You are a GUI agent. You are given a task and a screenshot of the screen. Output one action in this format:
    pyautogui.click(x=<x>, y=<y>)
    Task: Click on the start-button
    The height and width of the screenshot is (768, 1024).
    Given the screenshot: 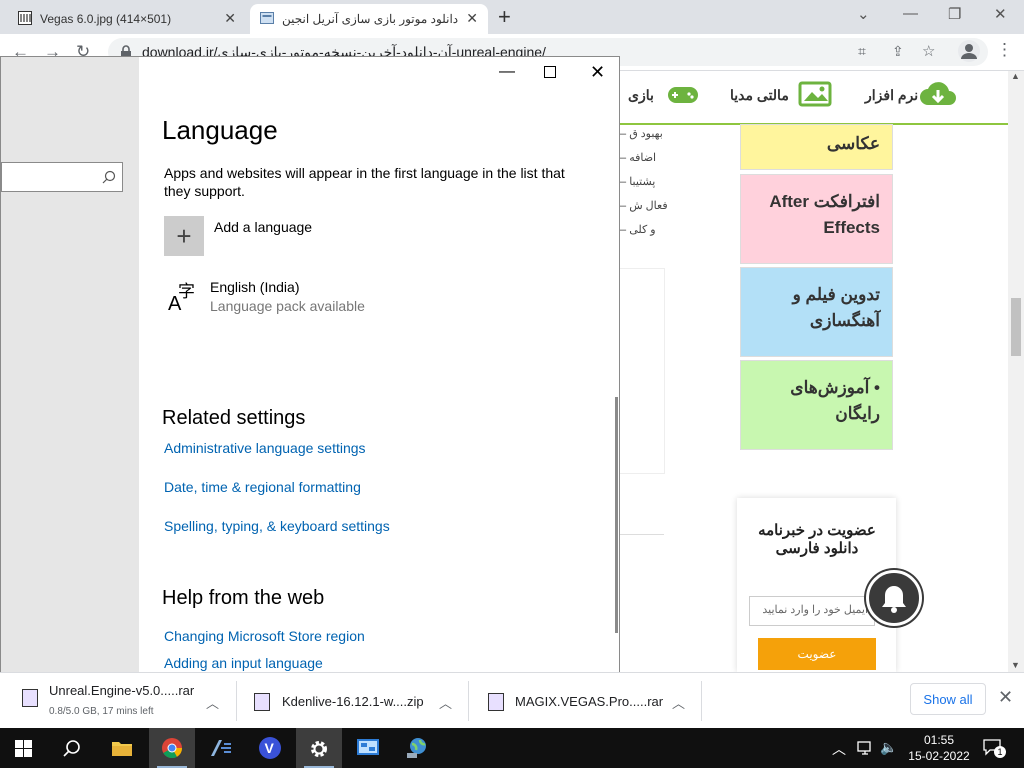 What is the action you would take?
    pyautogui.click(x=23, y=748)
    